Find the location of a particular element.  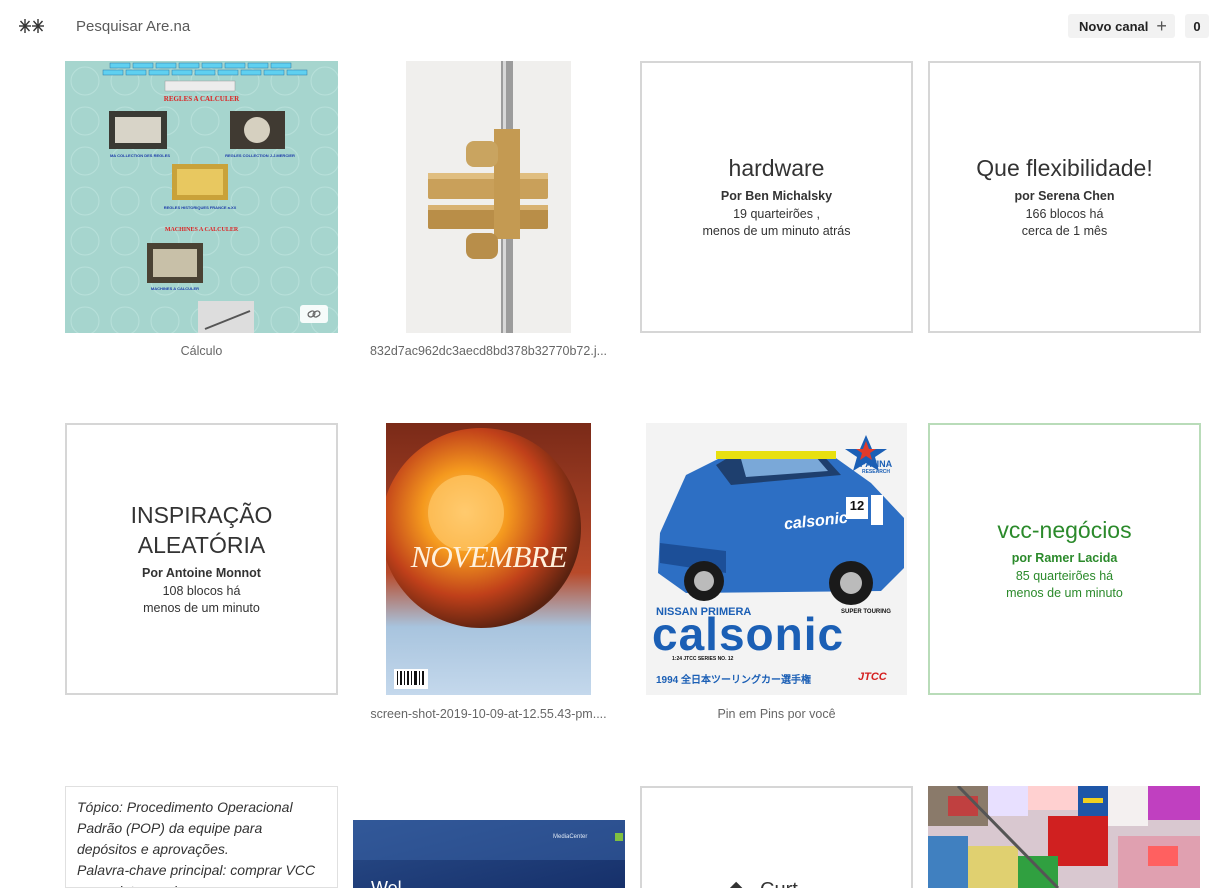

arena-logo-icon is located at coordinates (32, 26).